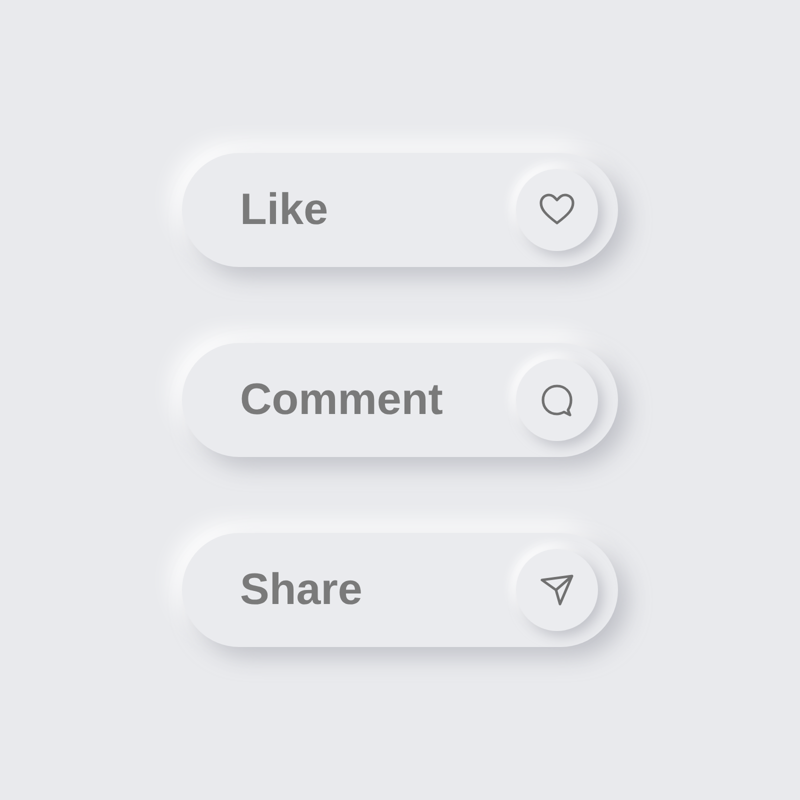 Image resolution: width=800 pixels, height=800 pixels. Describe the element at coordinates (400, 210) in the screenshot. I see `action-button: Like` at that location.